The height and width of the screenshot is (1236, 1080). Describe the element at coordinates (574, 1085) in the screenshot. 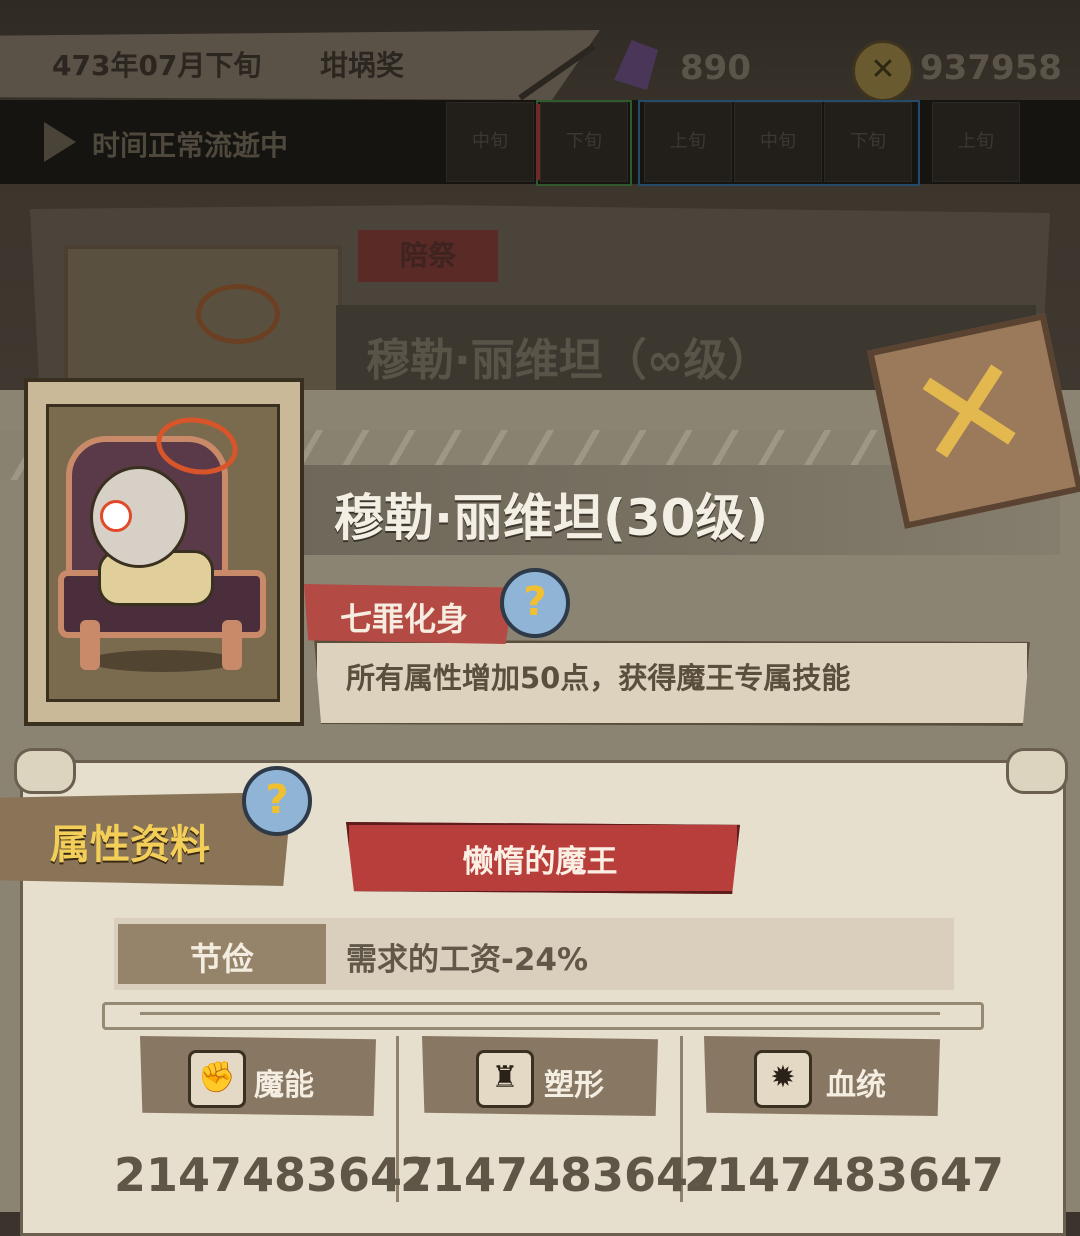

I see `stat-label: 塑形` at that location.